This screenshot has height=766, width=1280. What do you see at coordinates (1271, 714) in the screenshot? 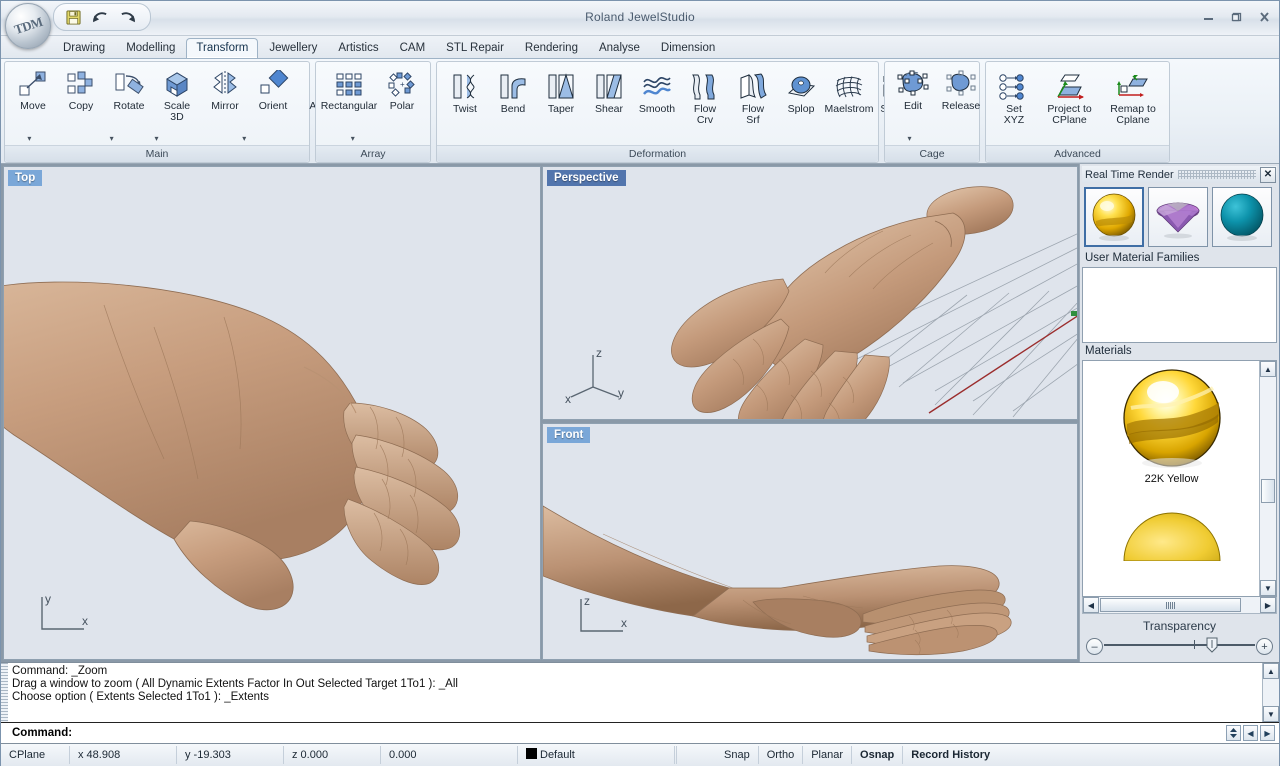
I see `command-scroll-down-icon: ▼` at bounding box center [1271, 714].